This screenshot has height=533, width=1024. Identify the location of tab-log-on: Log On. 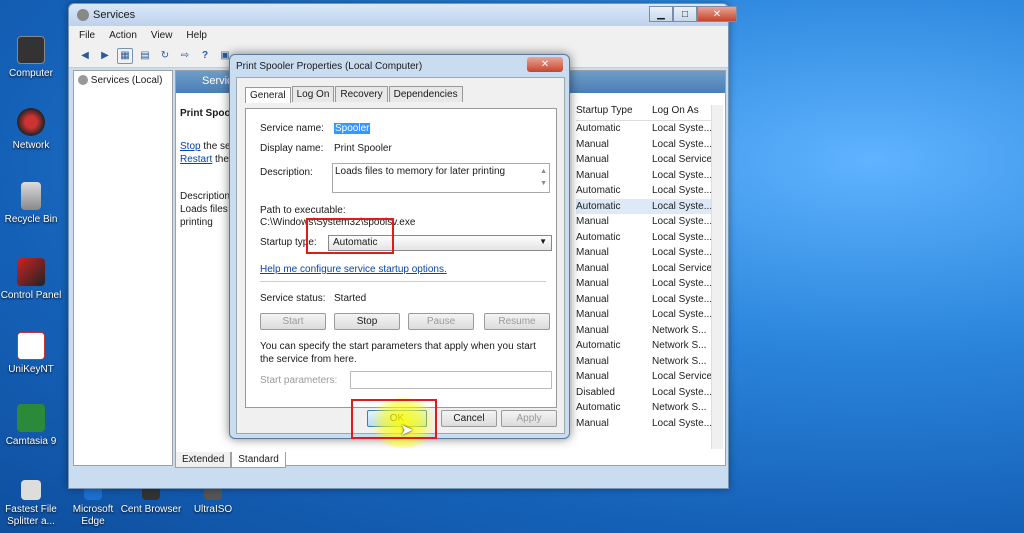
(313, 94).